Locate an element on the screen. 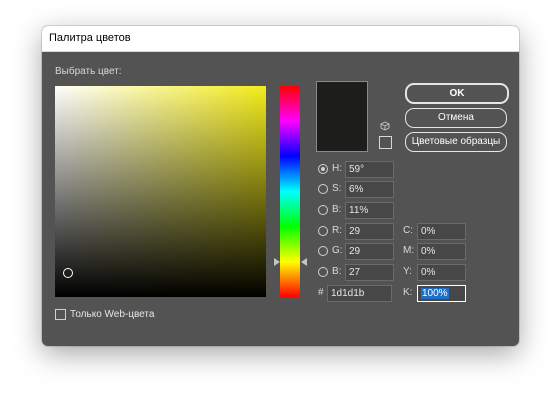 The width and height of the screenshot is (560, 414). magenta-label: M: is located at coordinates (409, 250).